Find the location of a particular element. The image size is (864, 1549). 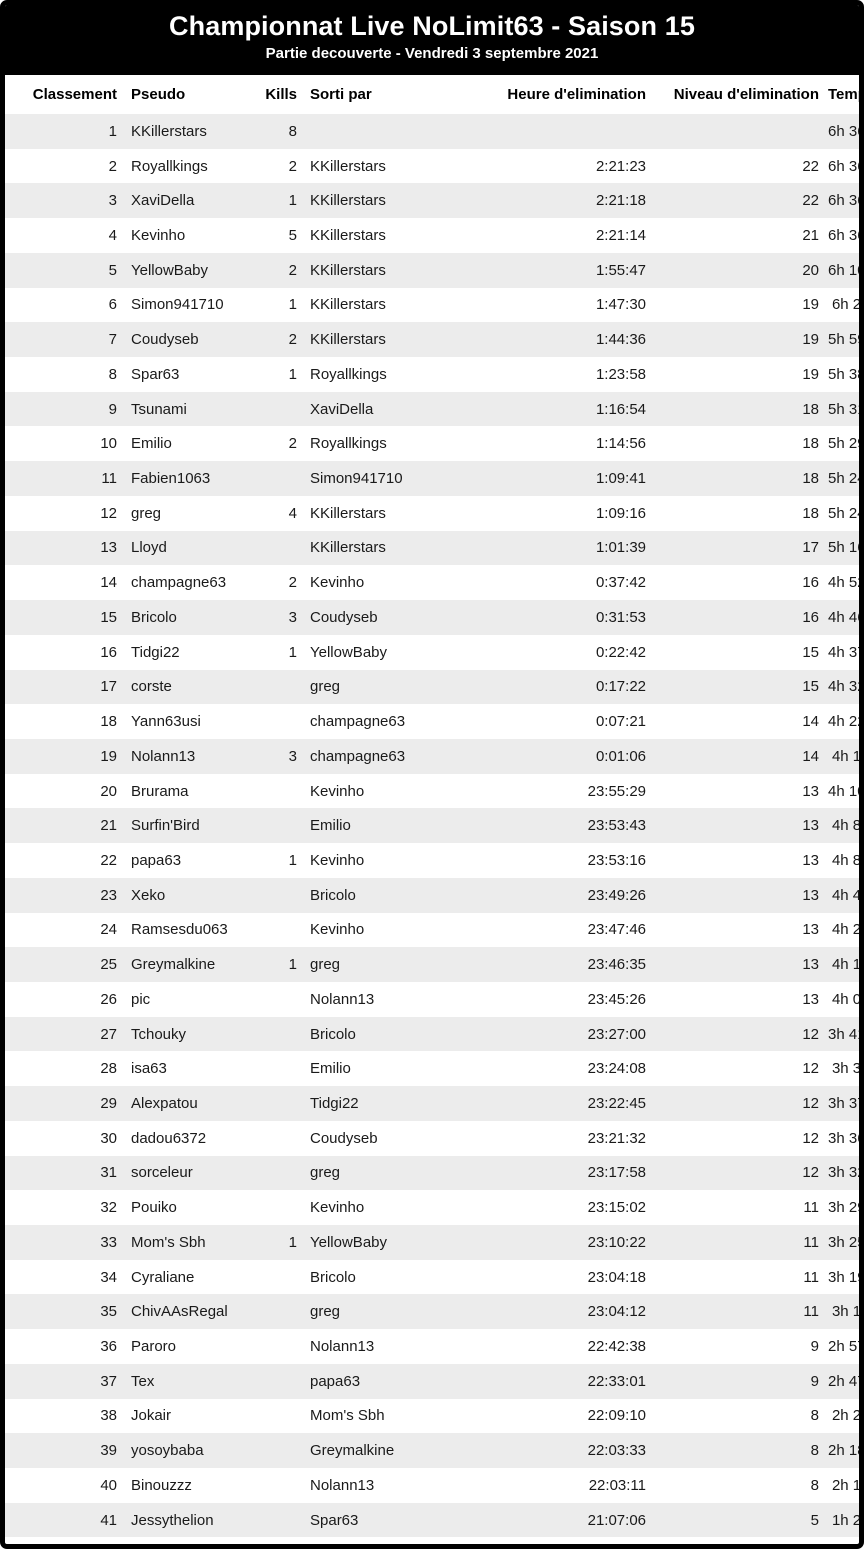

table-row: 25Greymalkine1greg23:46:35134h 1m 32s is located at coordinates (432, 964).